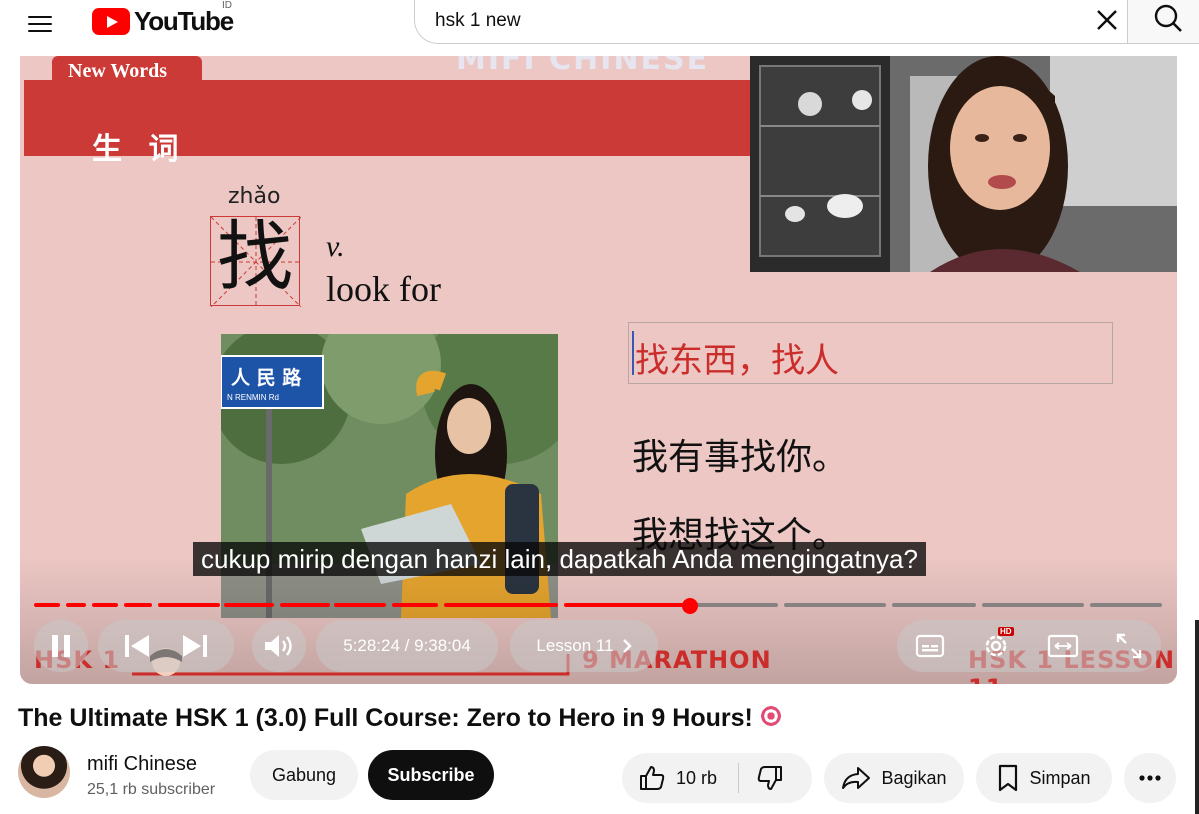 Image resolution: width=1199 pixels, height=814 pixels. I want to click on channel-avatar, so click(44, 772).